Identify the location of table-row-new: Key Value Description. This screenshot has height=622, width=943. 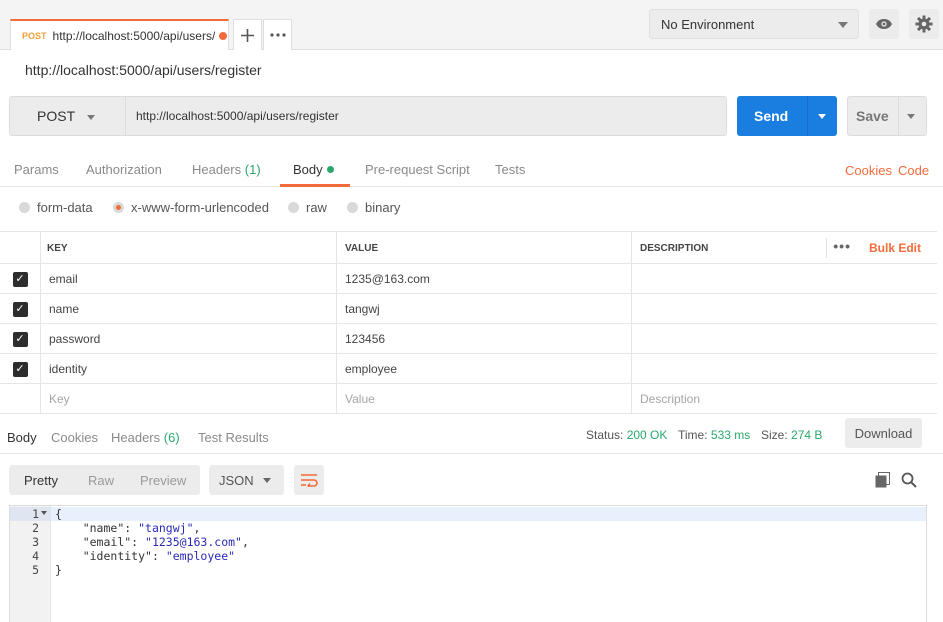
(468, 399).